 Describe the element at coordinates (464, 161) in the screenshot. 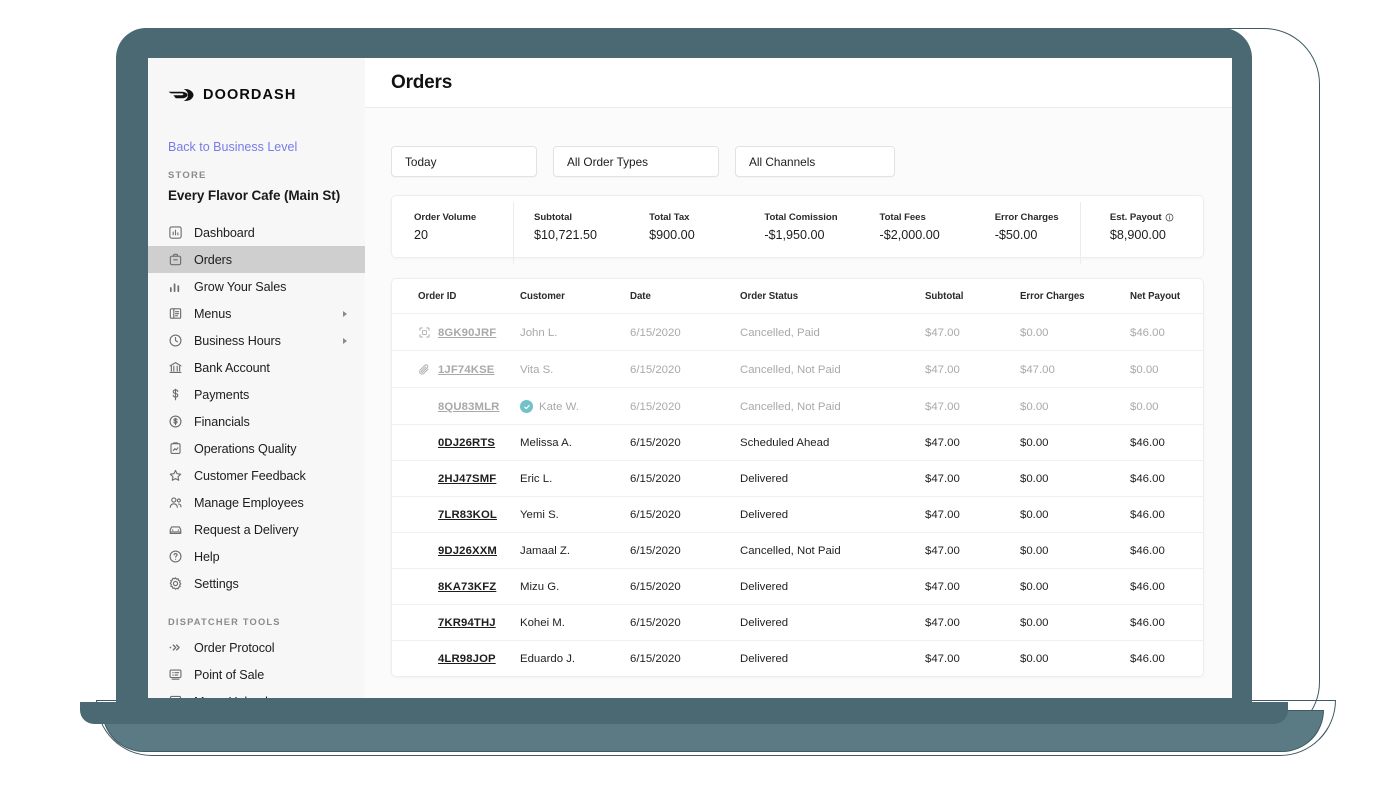

I see `filter-select-date-range: Today` at that location.